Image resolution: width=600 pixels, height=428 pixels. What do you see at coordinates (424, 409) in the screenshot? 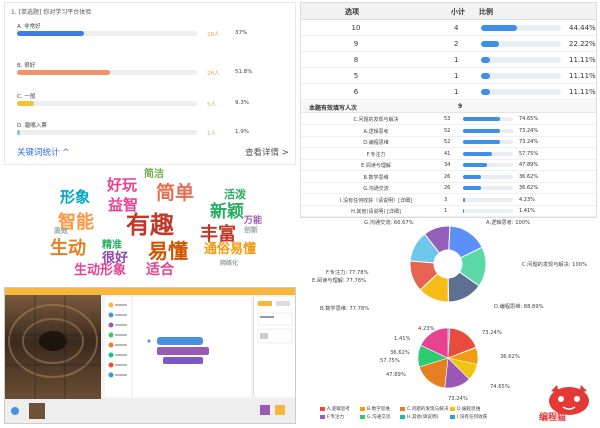
I see `legend-item: C.问题的发现与解决` at bounding box center [424, 409].